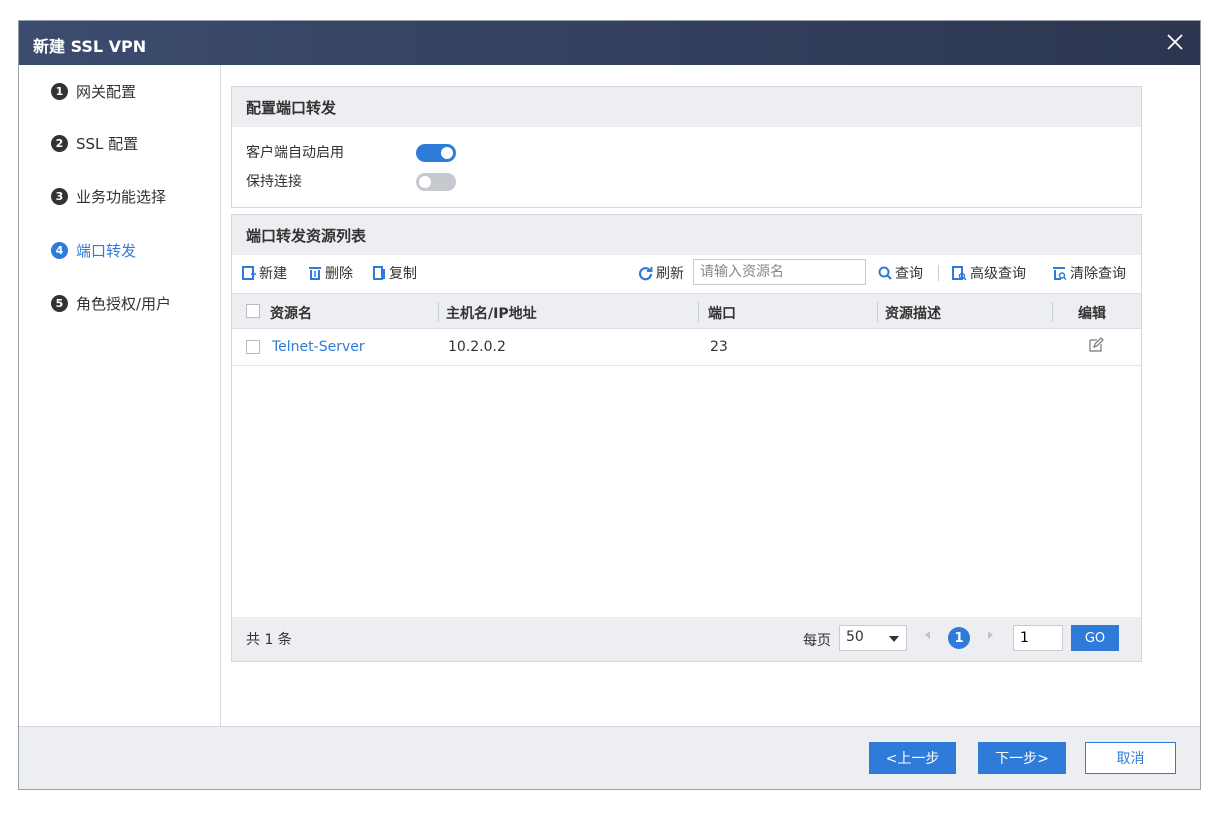  Describe the element at coordinates (912, 758) in the screenshot. I see `prev-step-button: <上一步` at that location.